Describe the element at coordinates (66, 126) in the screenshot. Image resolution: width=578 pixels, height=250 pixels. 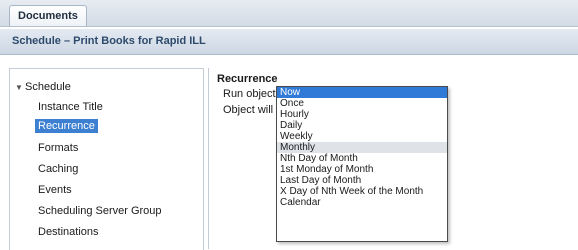
I see `nav-item-recurrence: Recurrence` at that location.